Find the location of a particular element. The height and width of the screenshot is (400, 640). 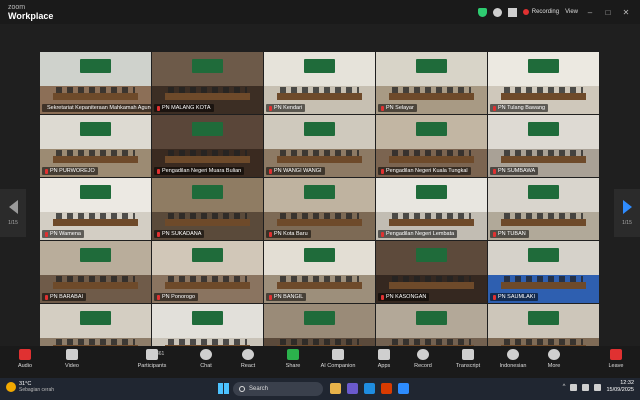

weather-desc: Sebagian cerah is located at coordinates (37, 390).